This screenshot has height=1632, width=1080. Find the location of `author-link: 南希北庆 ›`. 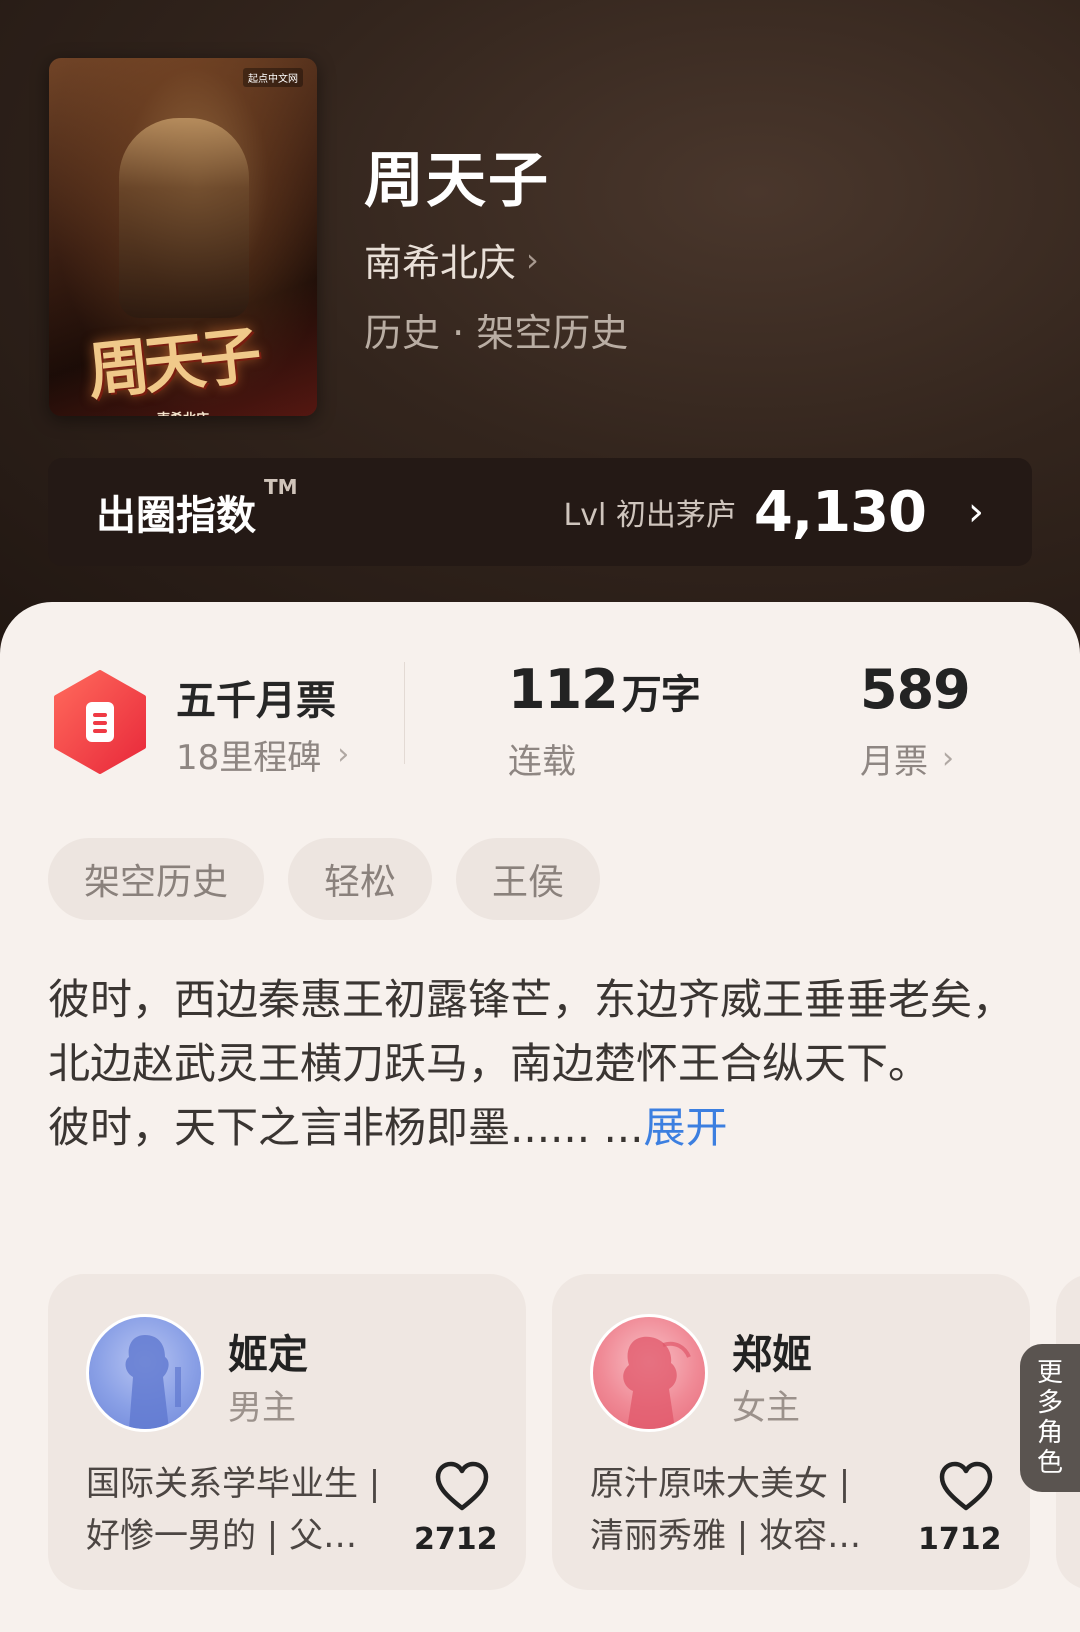

author-link: 南希北庆 › is located at coordinates (451, 259).